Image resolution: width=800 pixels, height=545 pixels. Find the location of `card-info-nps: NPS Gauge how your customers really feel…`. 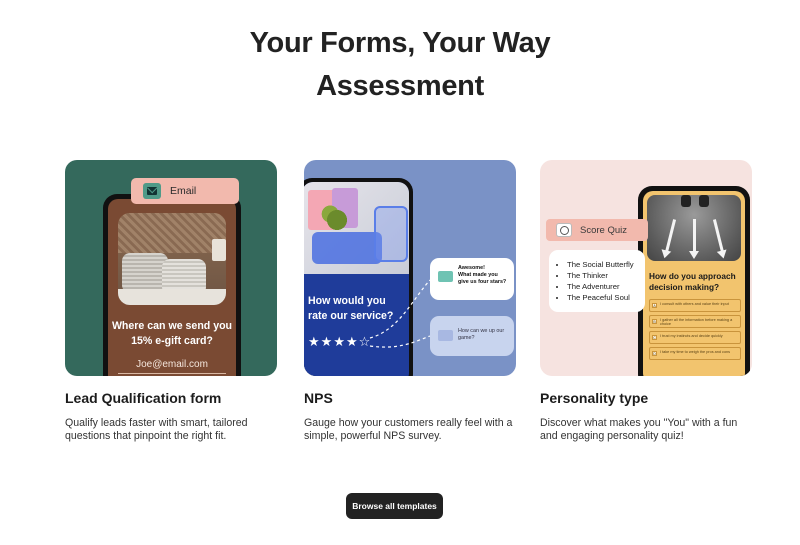

card-info-nps: NPS Gauge how your customers really feel… is located at coordinates (411, 416).